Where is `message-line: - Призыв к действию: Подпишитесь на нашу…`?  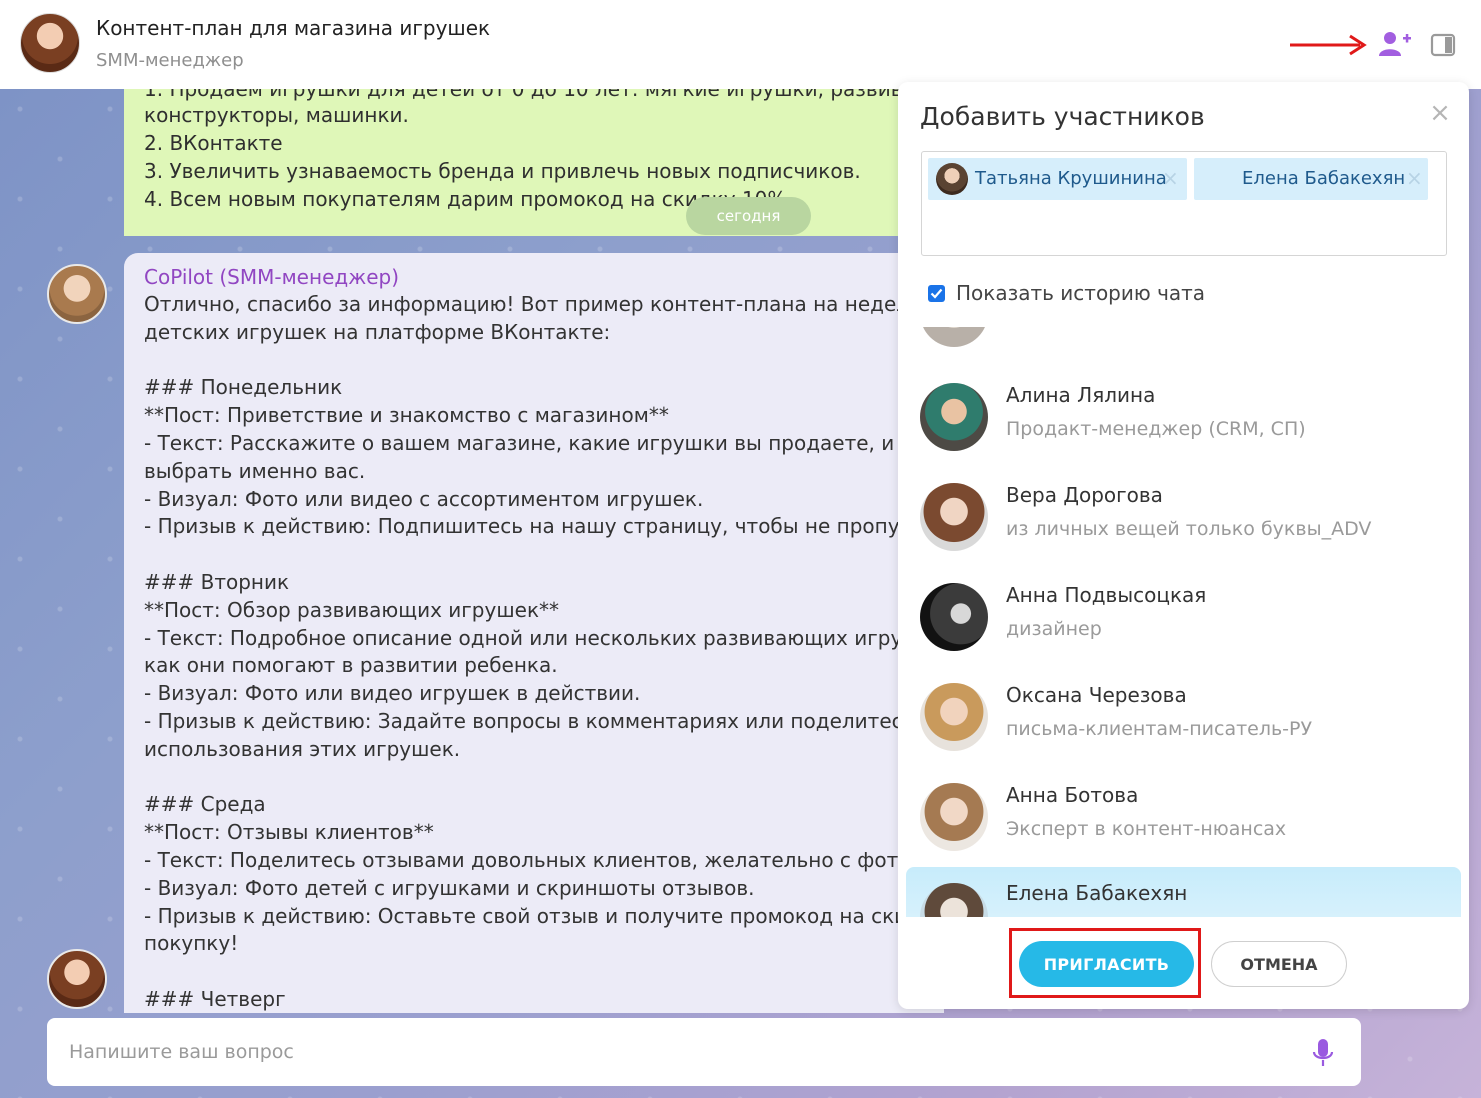 message-line: - Призыв к действию: Подпишитесь на нашу… is located at coordinates (544, 526).